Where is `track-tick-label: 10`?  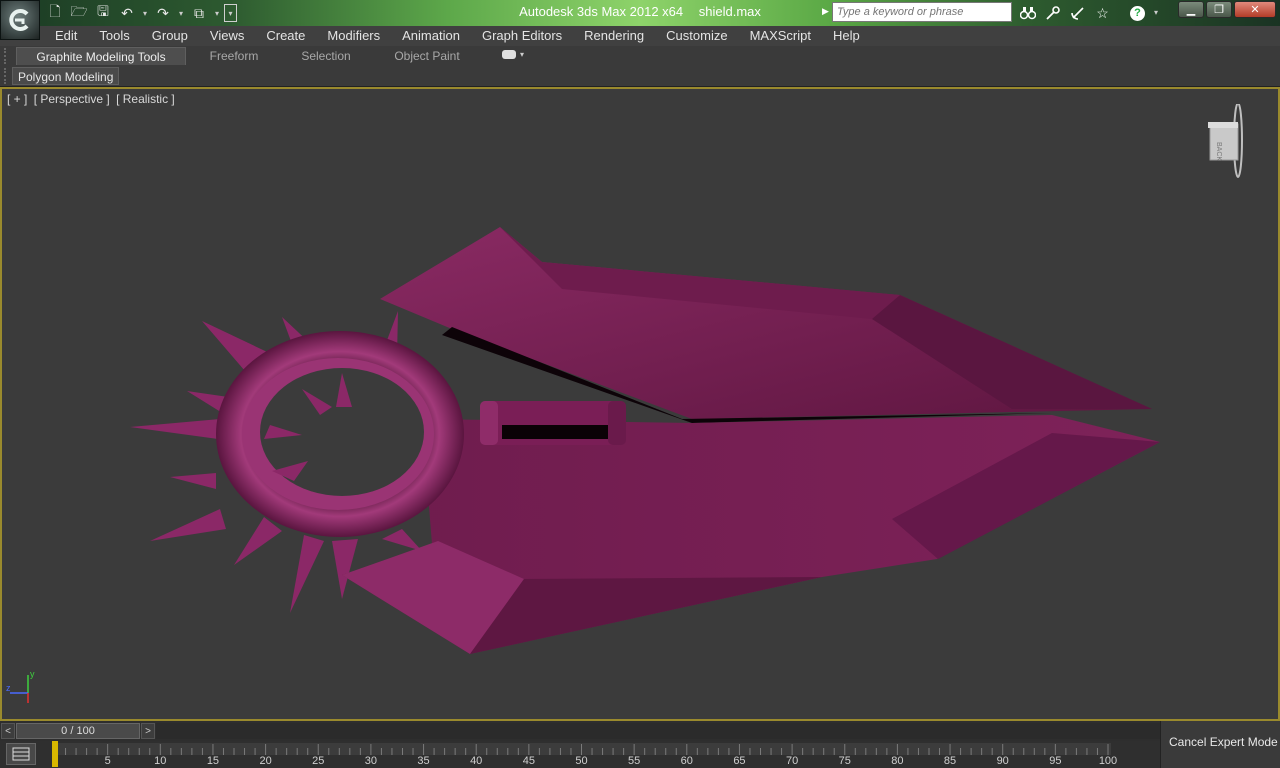 track-tick-label: 10 is located at coordinates (160, 761).